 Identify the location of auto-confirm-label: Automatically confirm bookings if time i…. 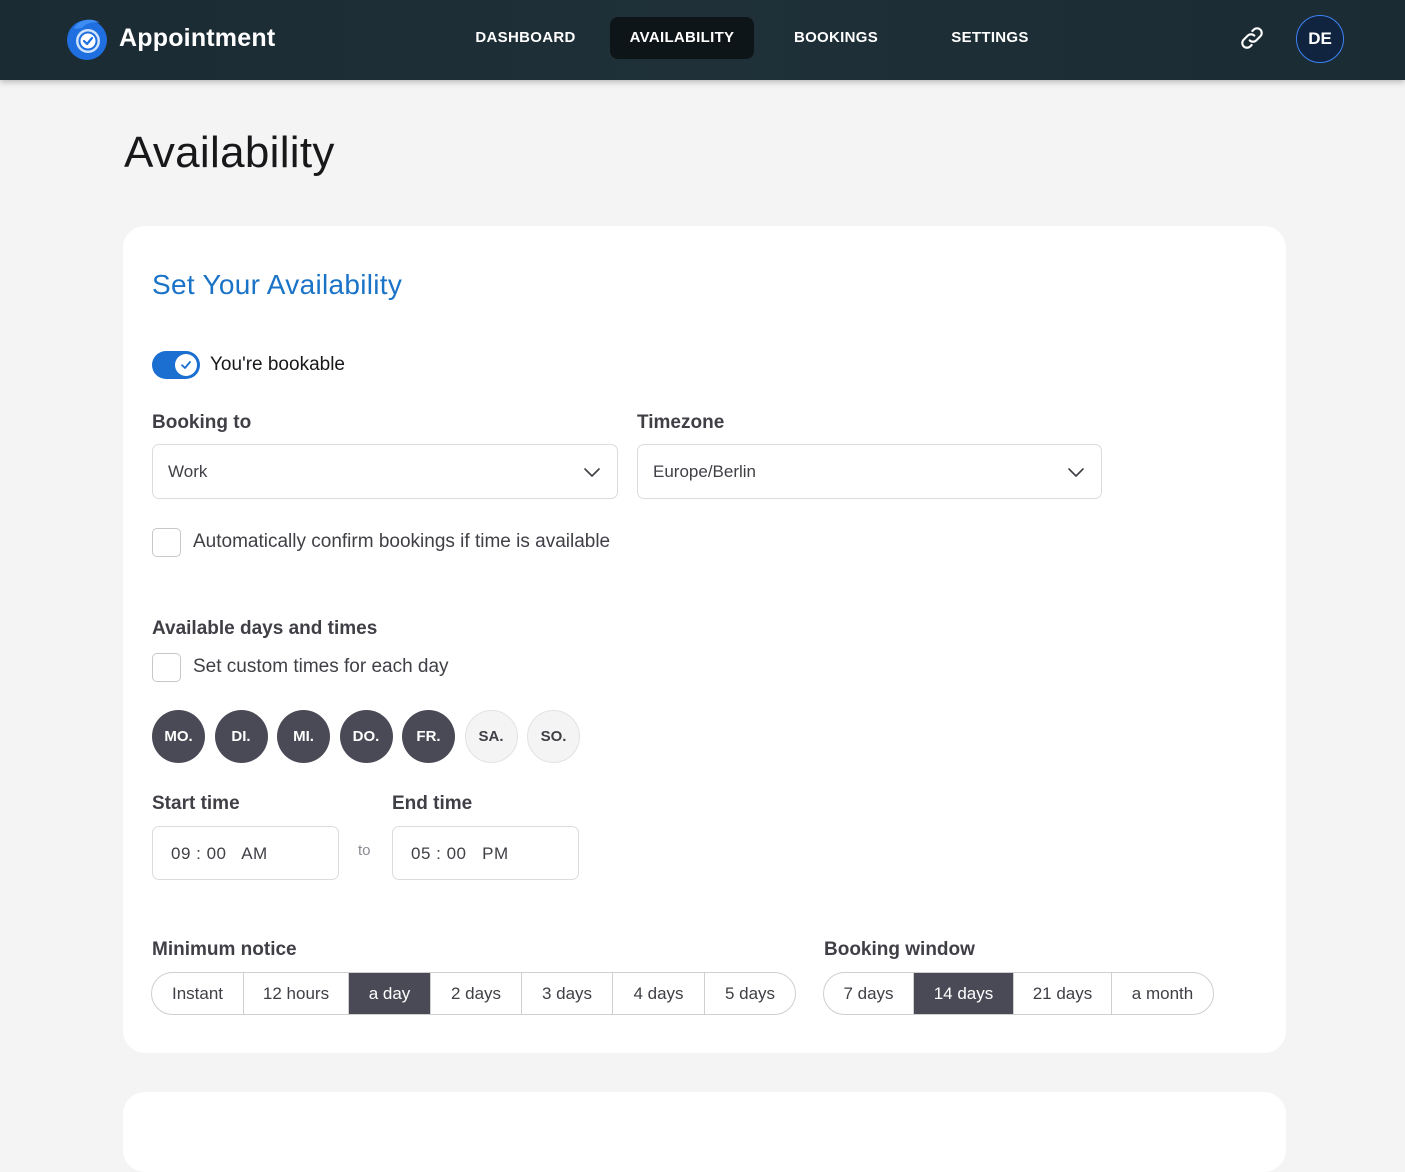
(402, 541).